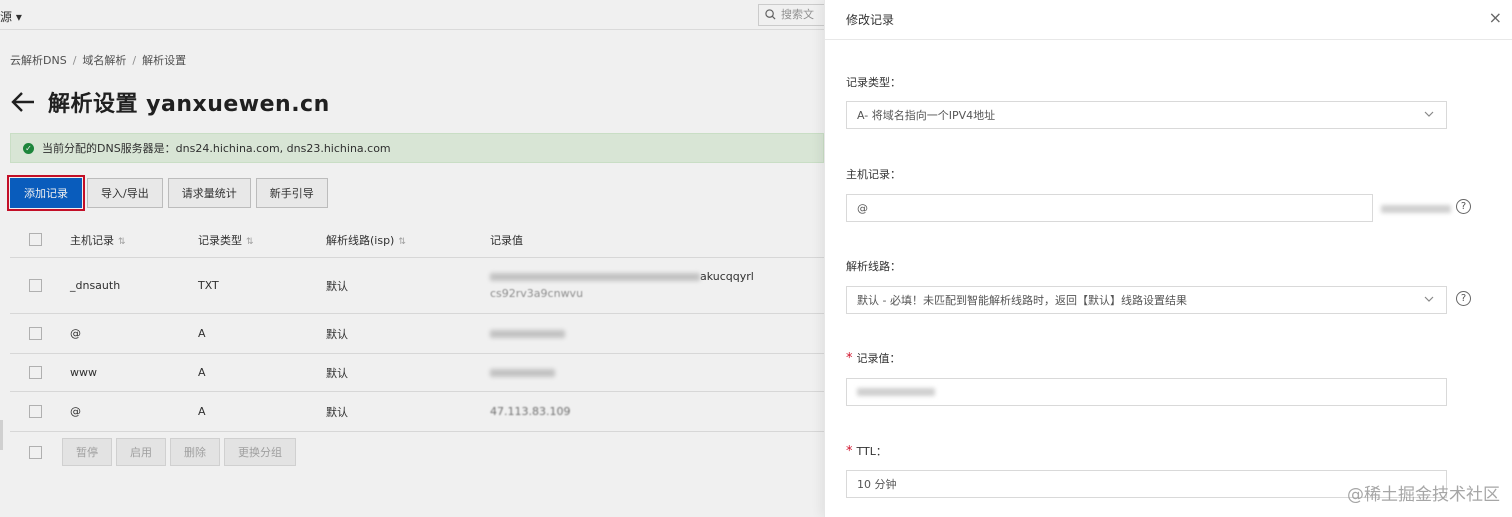 The width and height of the screenshot is (1512, 517). Describe the element at coordinates (873, 358) in the screenshot. I see `record-value-label: * 记录值：` at that location.